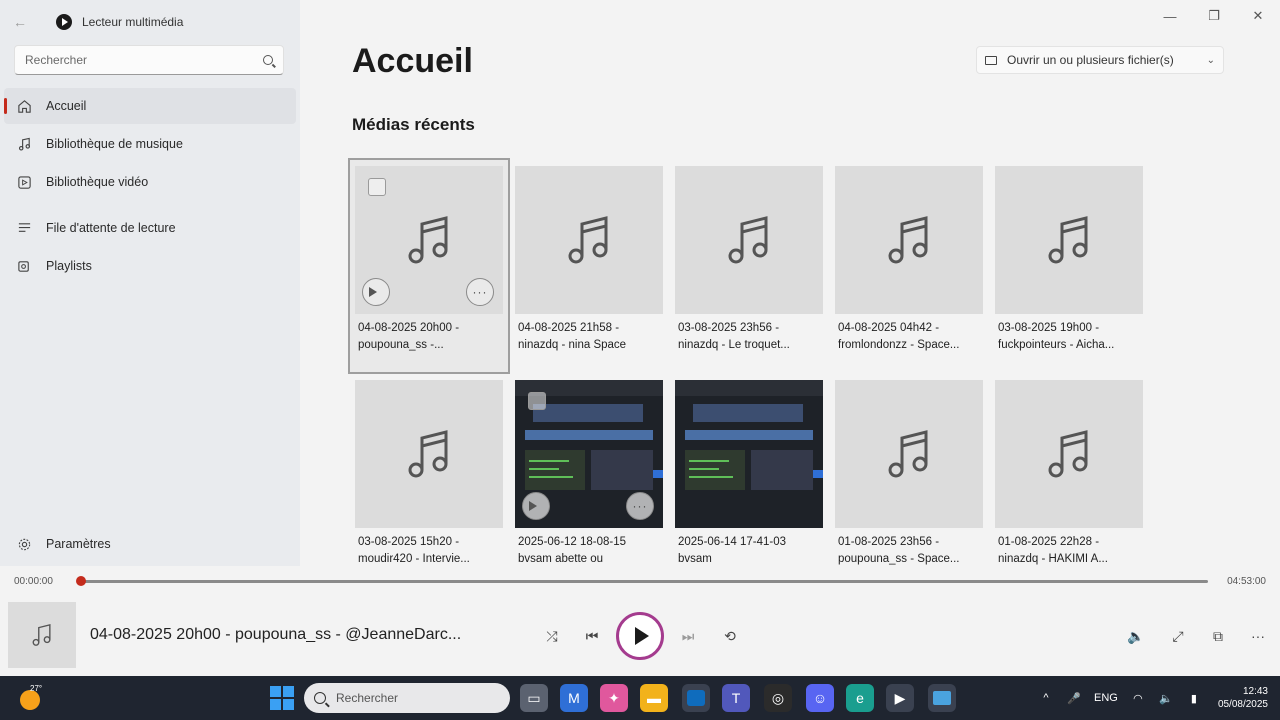 The image size is (1280, 720). I want to click on copilot-icon: ✦, so click(614, 698).